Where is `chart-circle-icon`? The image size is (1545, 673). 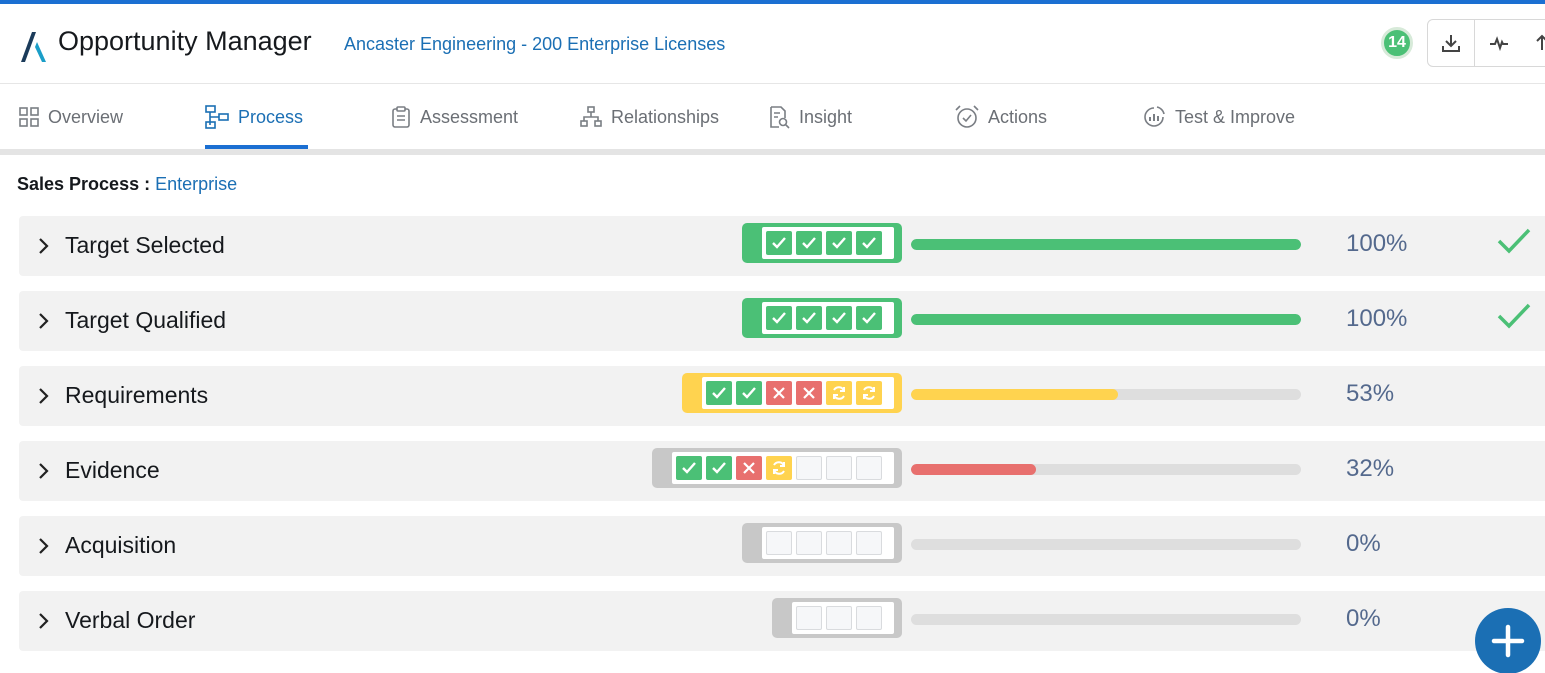
chart-circle-icon is located at coordinates (1154, 116).